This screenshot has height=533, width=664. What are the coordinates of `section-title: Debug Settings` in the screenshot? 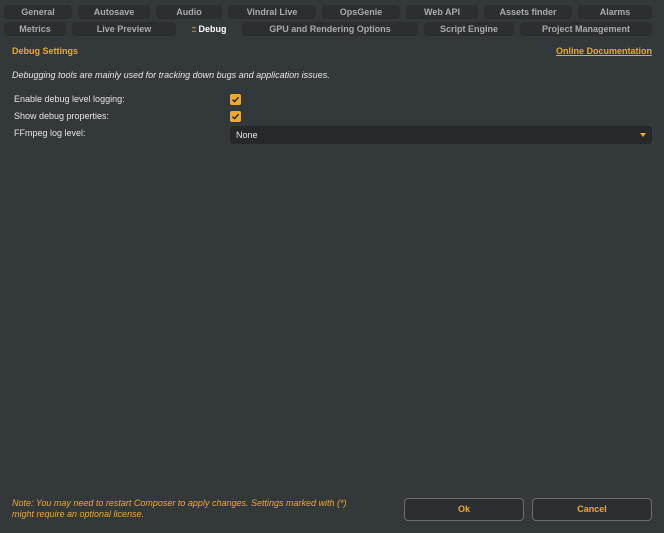 It's located at (45, 51).